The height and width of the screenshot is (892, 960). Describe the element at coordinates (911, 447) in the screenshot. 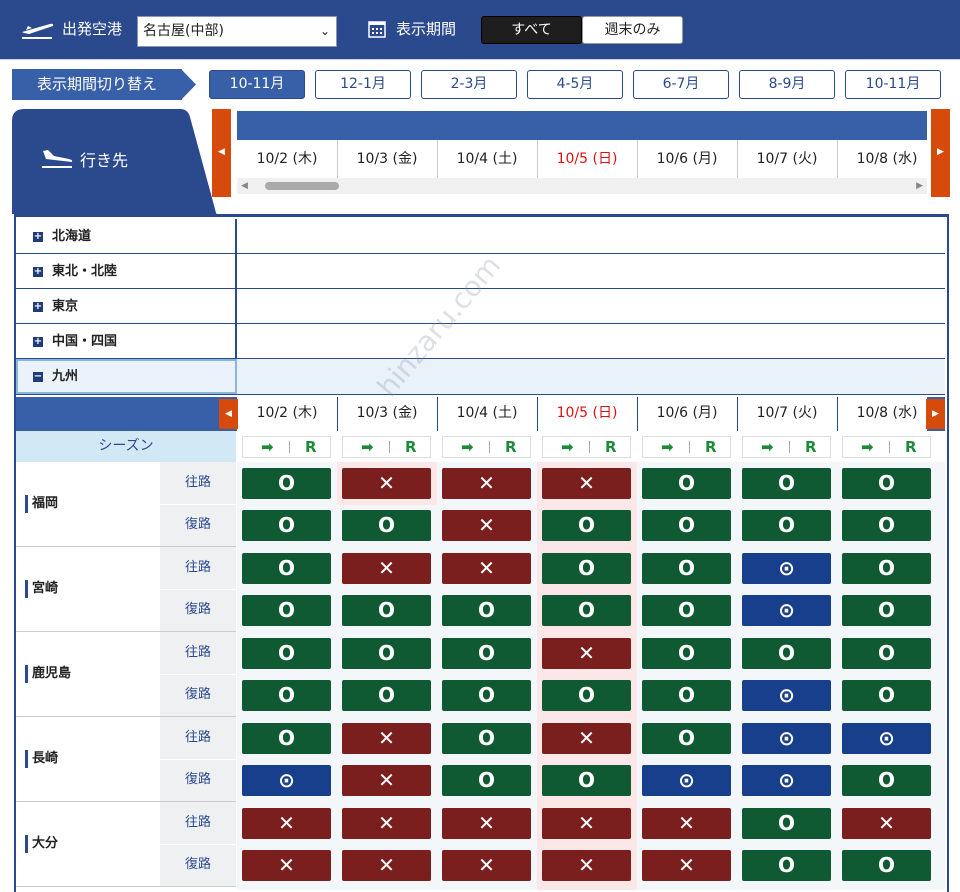

I see `season-r-label: R` at that location.